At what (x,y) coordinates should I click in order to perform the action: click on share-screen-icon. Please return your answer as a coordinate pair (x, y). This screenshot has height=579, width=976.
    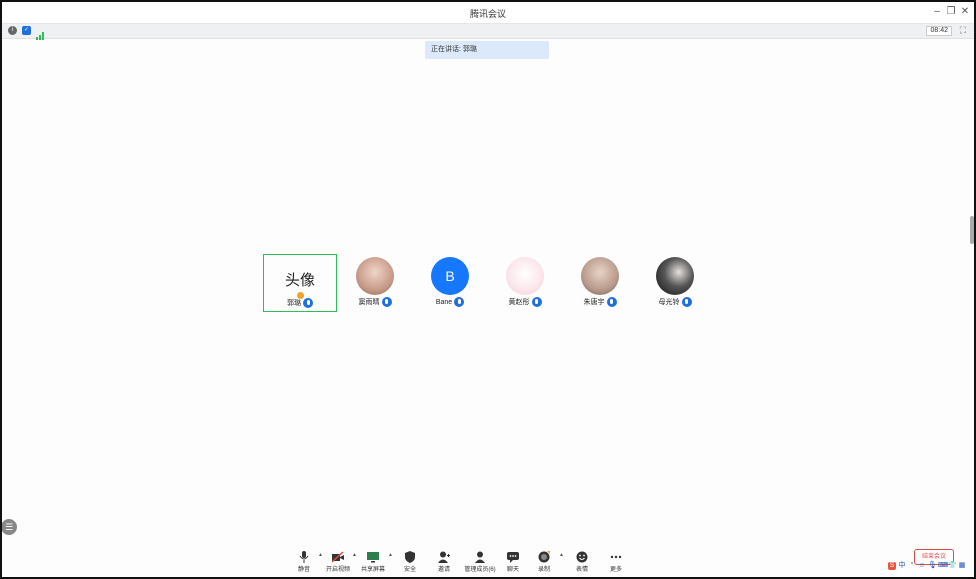
    Looking at the image, I should click on (373, 556).